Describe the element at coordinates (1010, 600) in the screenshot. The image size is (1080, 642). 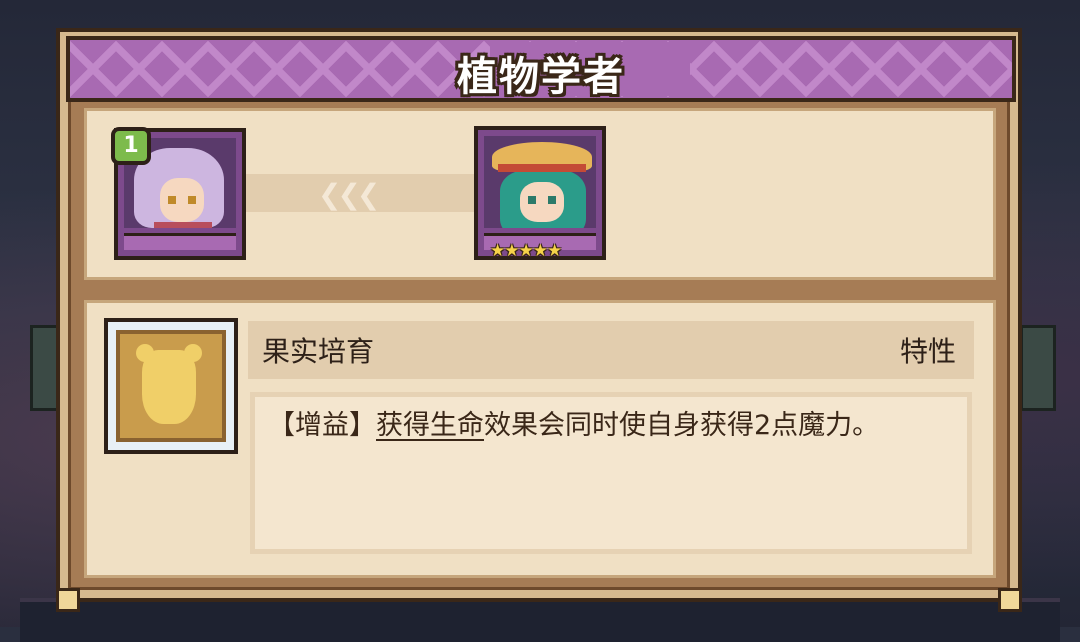
I see `corner-br` at that location.